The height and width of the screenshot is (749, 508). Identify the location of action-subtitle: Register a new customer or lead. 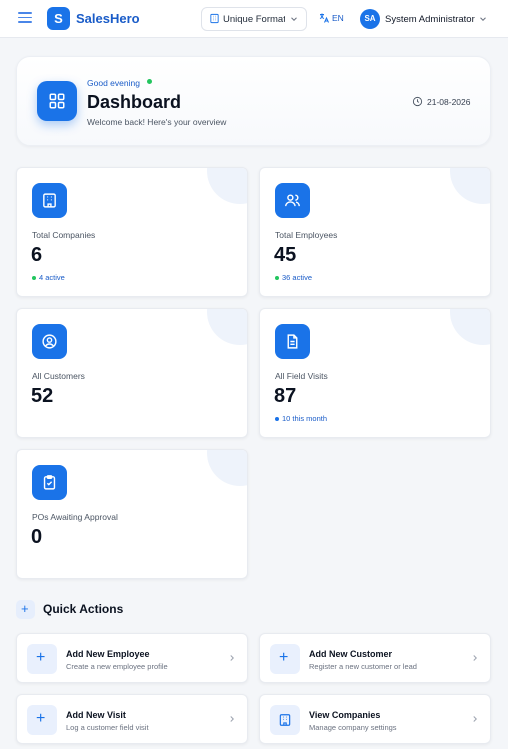
(363, 666).